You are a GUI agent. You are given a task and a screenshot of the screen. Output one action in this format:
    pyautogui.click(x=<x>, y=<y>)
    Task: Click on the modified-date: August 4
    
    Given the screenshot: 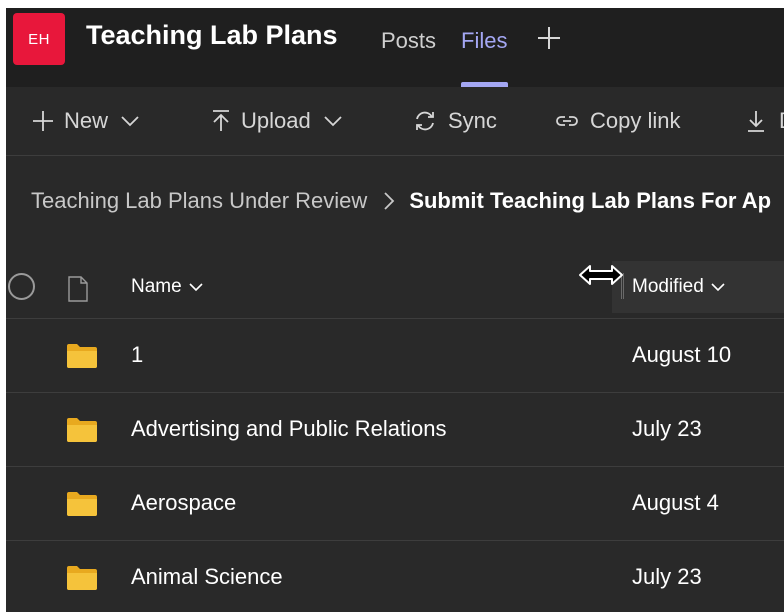 What is the action you would take?
    pyautogui.click(x=675, y=502)
    